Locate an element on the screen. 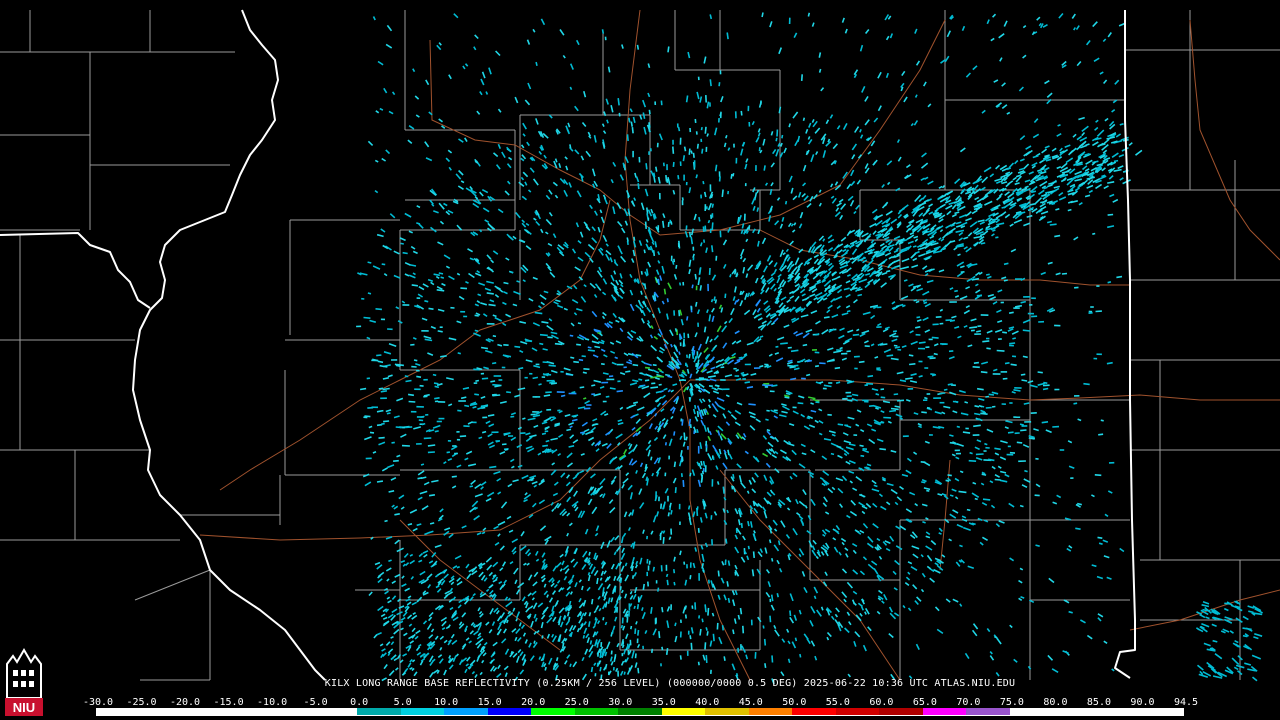 The width and height of the screenshot is (1280, 720). legend-tick-label: 65.0 is located at coordinates (924, 702).